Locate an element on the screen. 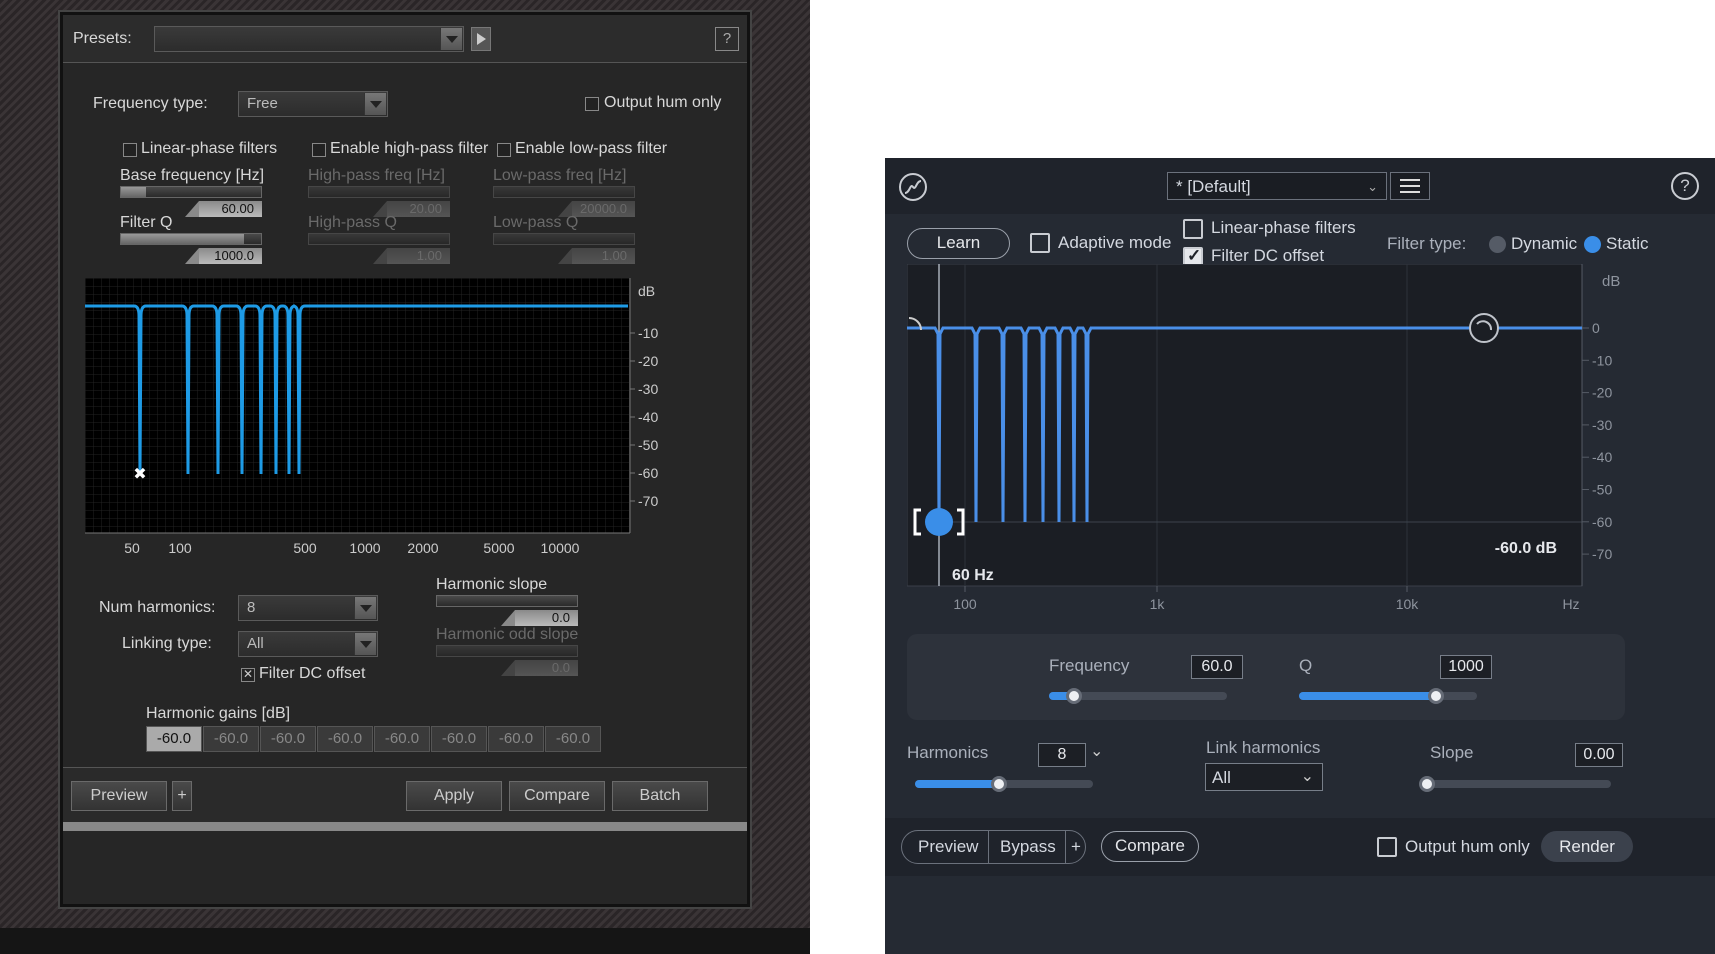 This screenshot has width=1715, height=954. slope-slider is located at coordinates (1515, 784).